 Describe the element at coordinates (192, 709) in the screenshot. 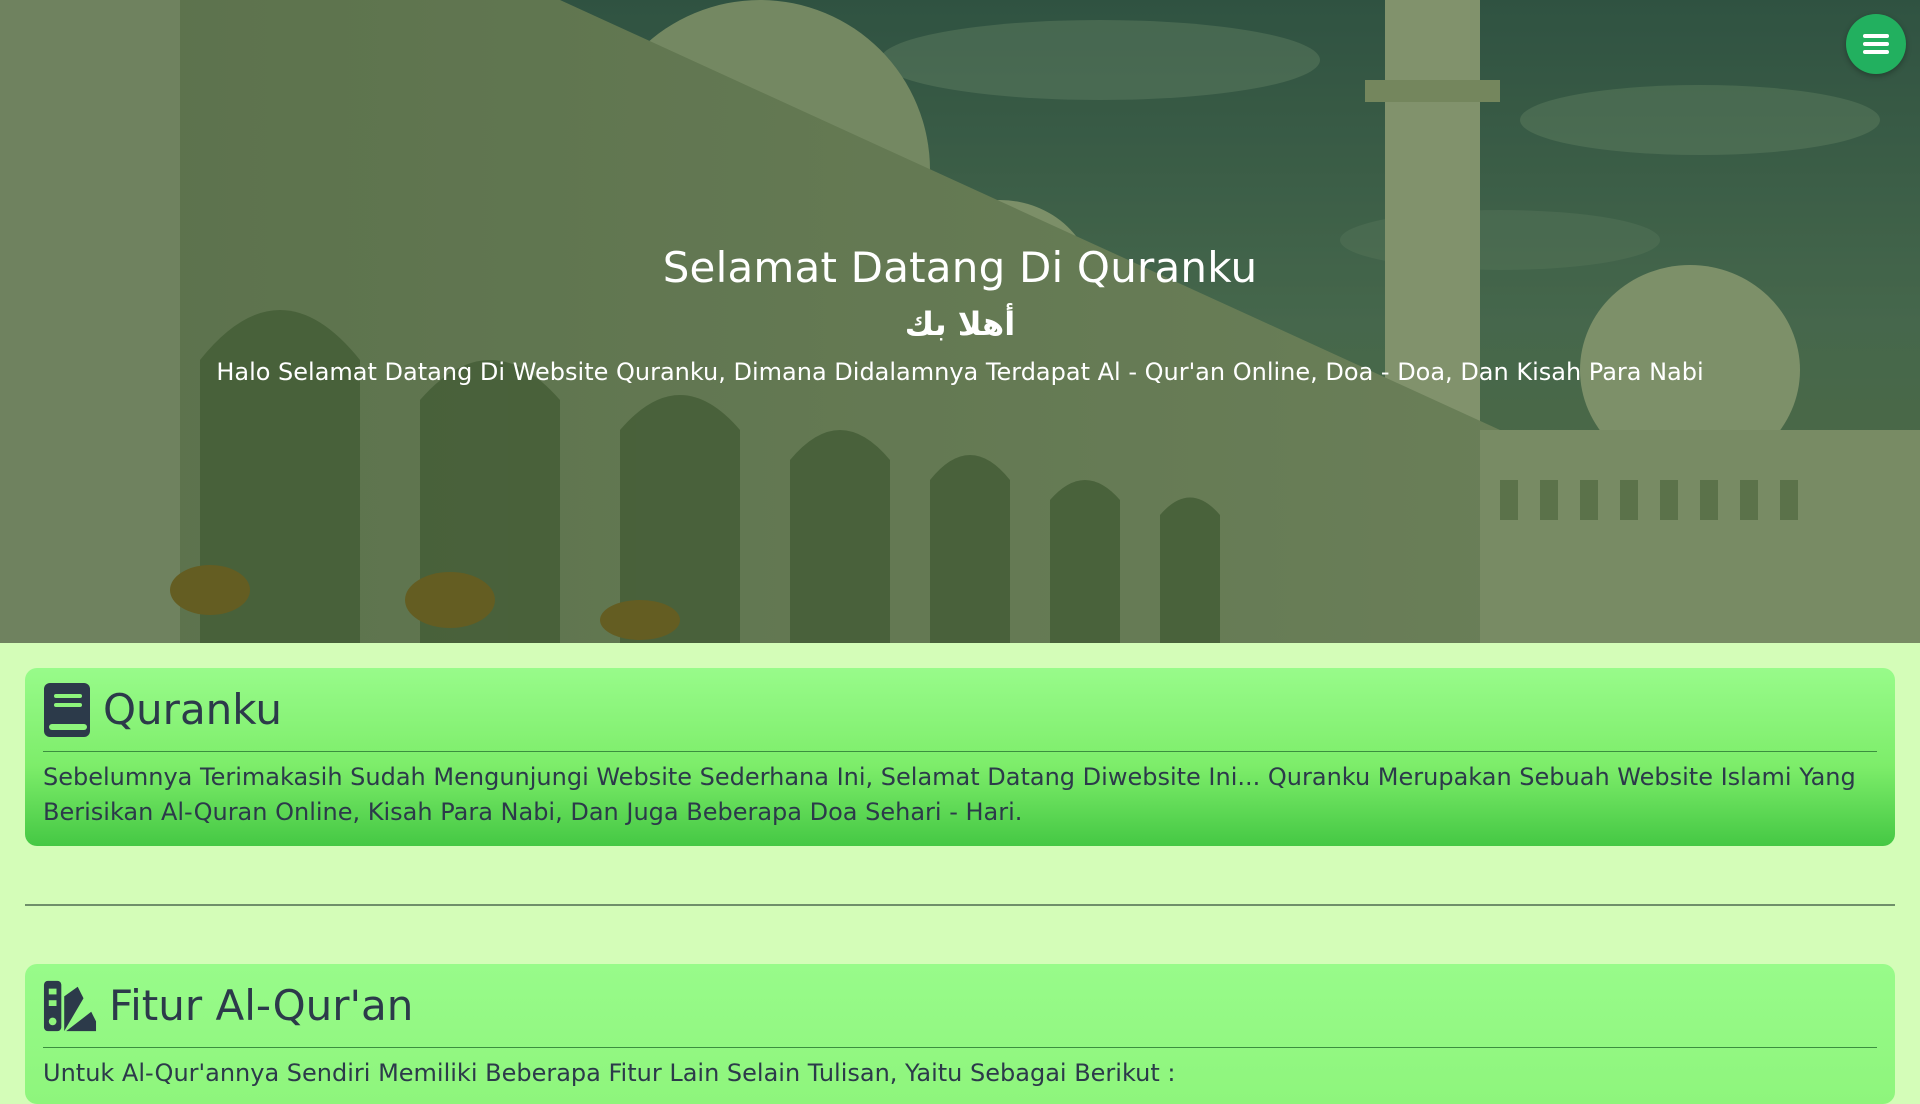

I see `card-title: Quranku` at that location.